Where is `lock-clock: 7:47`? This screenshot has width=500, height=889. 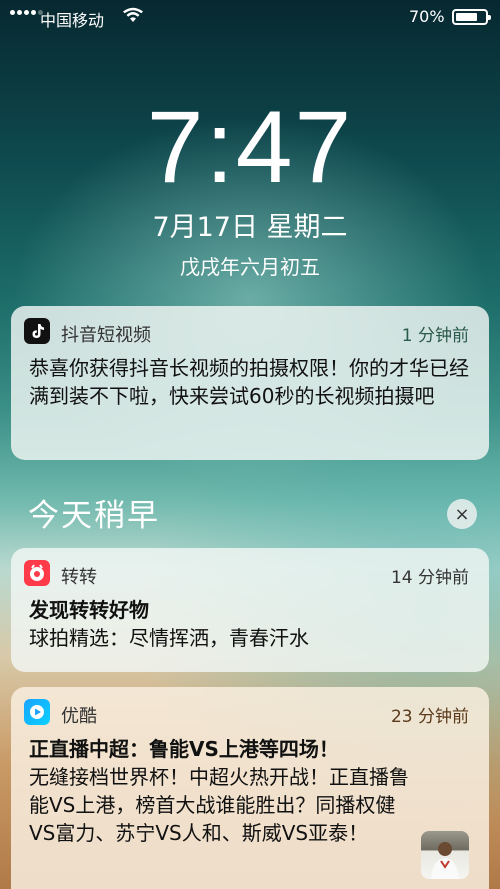
lock-clock: 7:47 is located at coordinates (250, 147).